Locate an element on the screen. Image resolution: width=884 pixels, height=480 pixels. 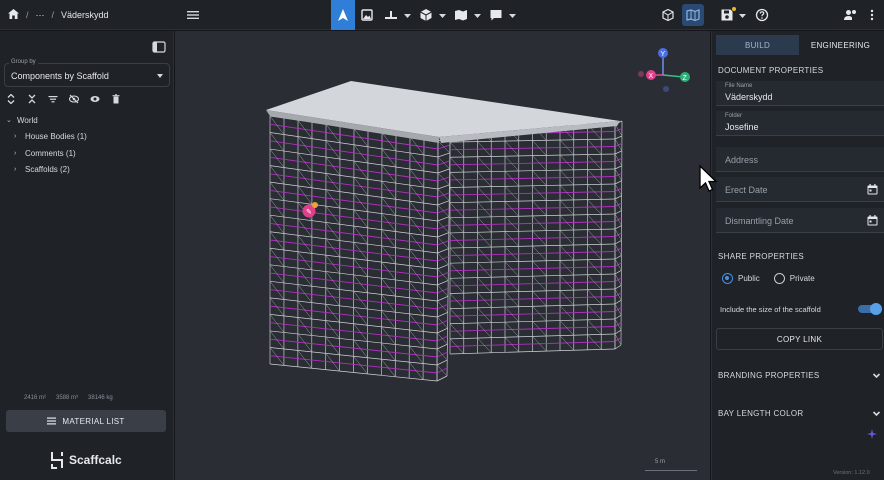
map-icon is located at coordinates (461, 15).